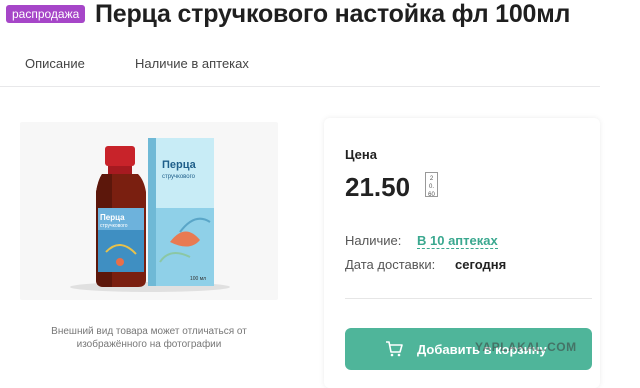  I want to click on box-volume: 100 мл, so click(198, 279).